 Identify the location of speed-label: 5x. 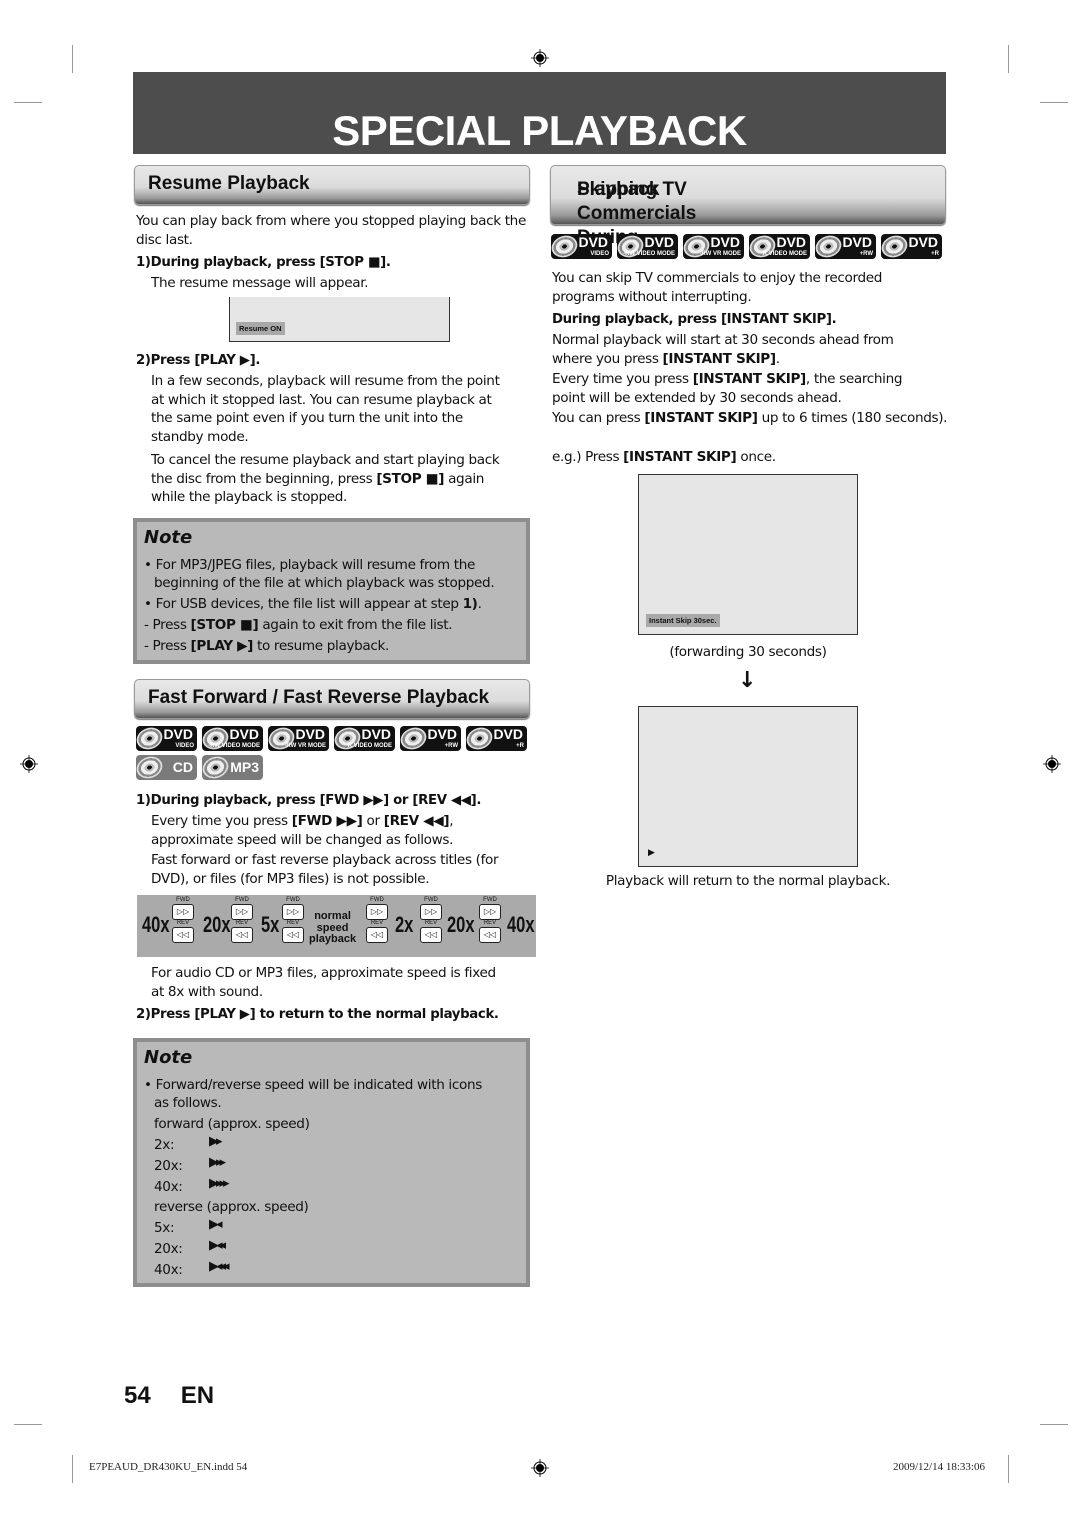
(270, 924).